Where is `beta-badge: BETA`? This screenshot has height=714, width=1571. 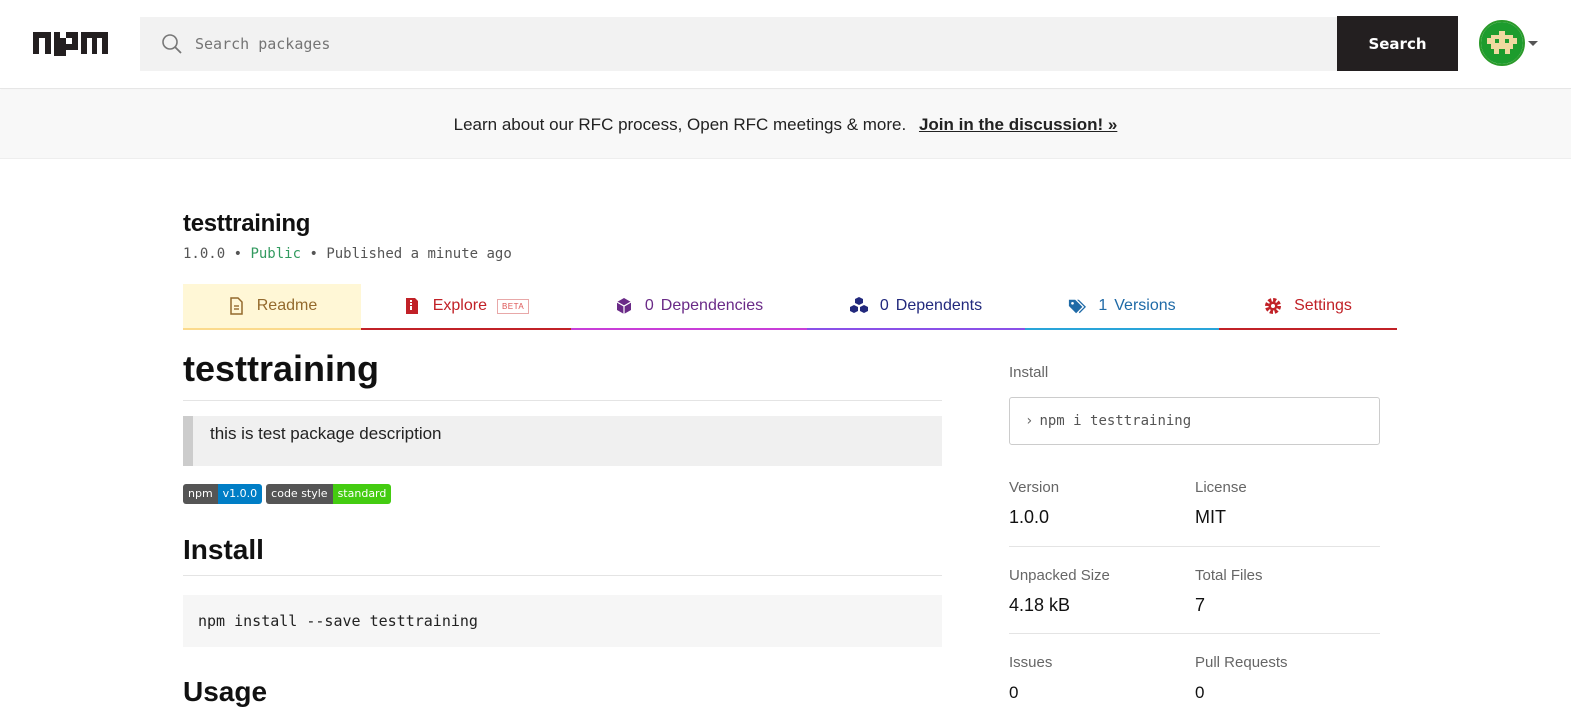
beta-badge: BETA is located at coordinates (513, 306).